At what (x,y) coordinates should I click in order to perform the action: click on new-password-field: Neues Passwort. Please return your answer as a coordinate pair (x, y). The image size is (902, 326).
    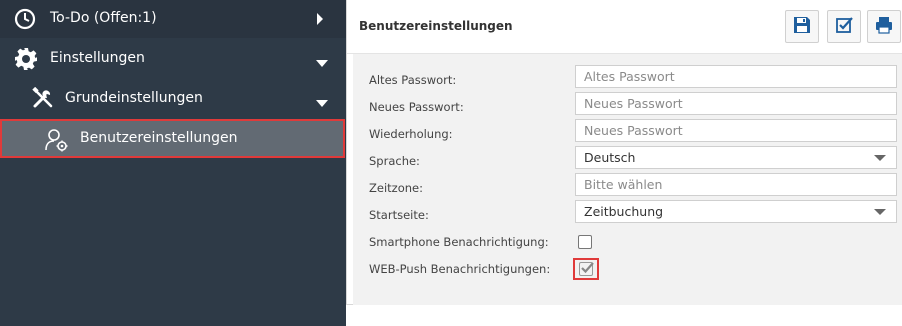
    Looking at the image, I should click on (736, 103).